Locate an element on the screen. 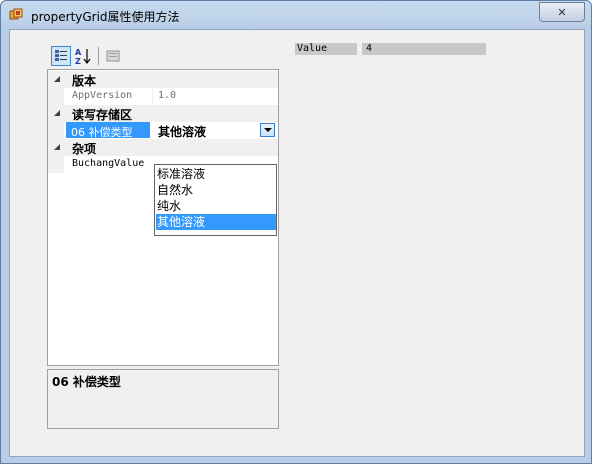 Image resolution: width=592 pixels, height=464 pixels. alphabetical-icon: A Z is located at coordinates (83, 56).